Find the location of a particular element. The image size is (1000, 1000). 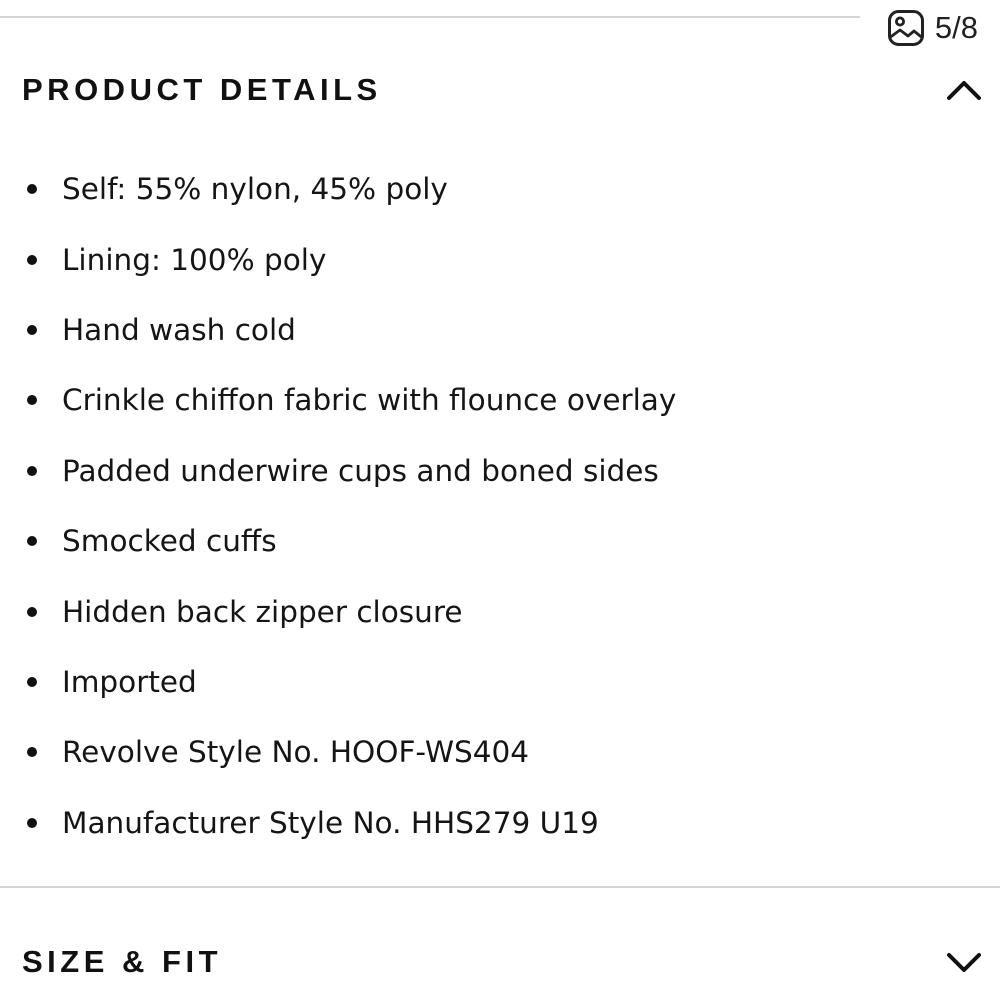

top-divider is located at coordinates (430, 17).